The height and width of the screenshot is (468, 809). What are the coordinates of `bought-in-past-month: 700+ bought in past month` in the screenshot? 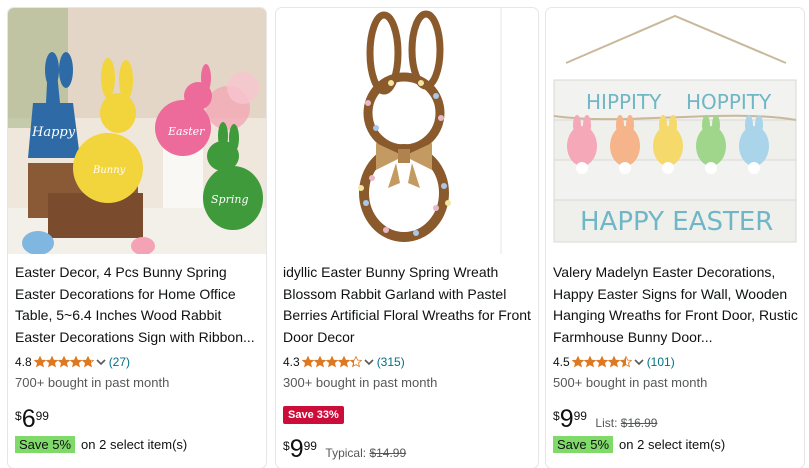 It's located at (92, 382).